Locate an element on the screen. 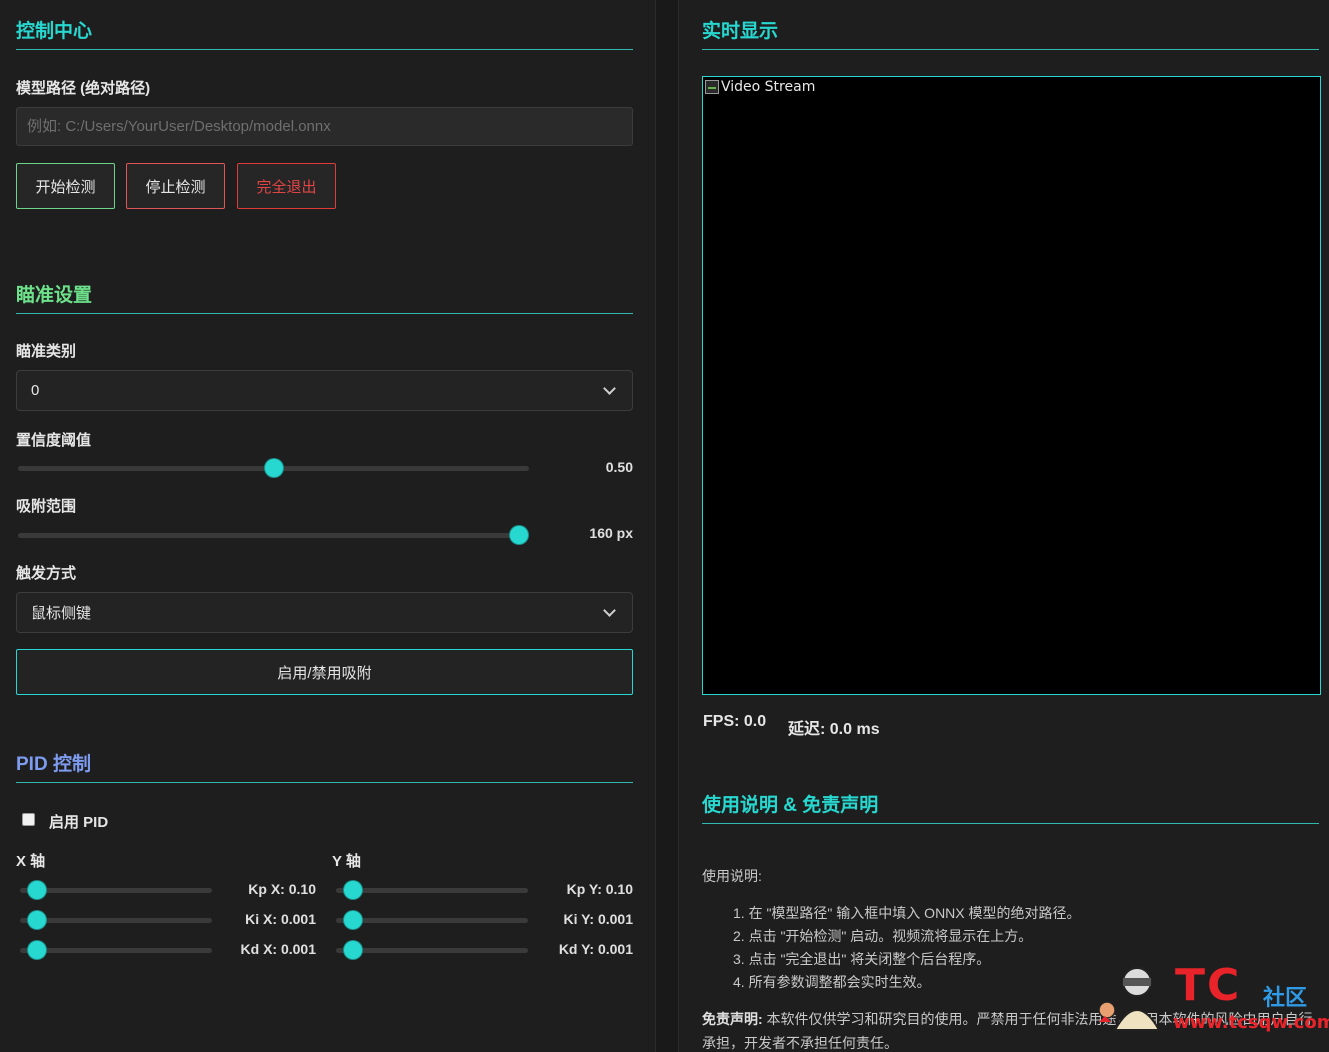 This screenshot has width=1329, height=1052. start-detection-button: 开始检测 is located at coordinates (65, 186).